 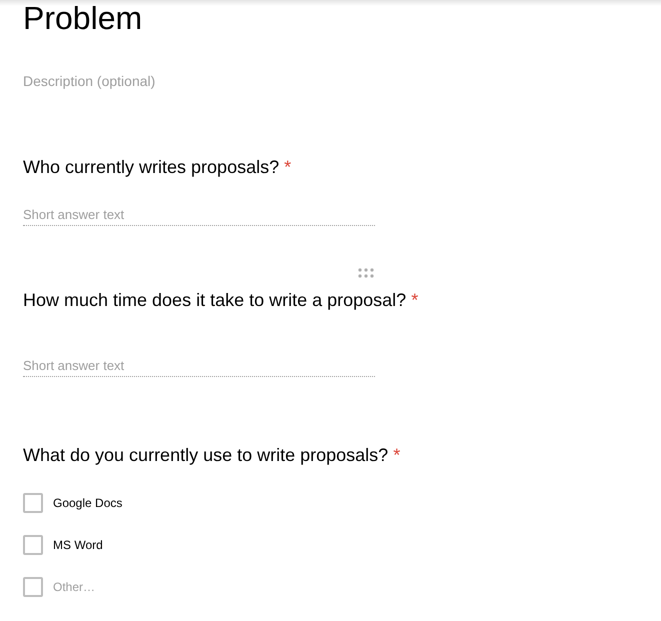 What do you see at coordinates (82, 18) in the screenshot?
I see `section-title: Problem` at bounding box center [82, 18].